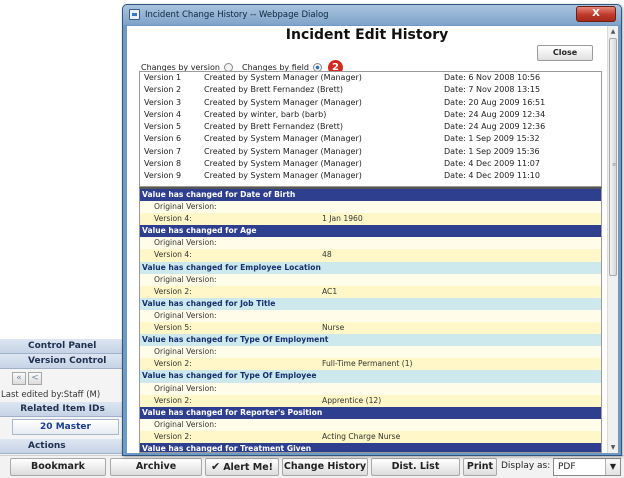 This screenshot has height=478, width=624. I want to click on version-number: Version 3, so click(163, 102).